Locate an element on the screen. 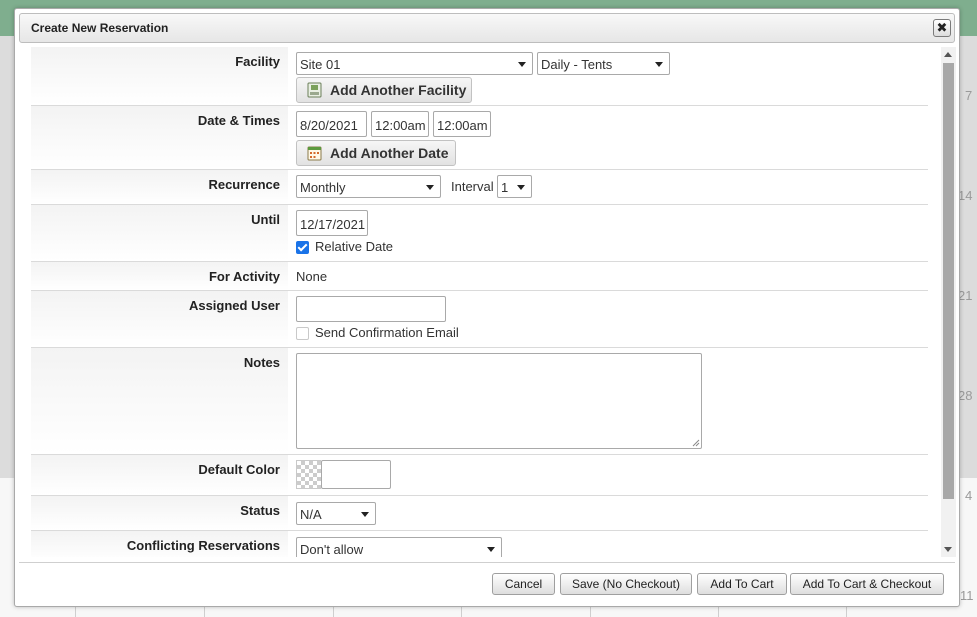 The image size is (977, 617). calendar-day-number: 14 is located at coordinates (965, 195).